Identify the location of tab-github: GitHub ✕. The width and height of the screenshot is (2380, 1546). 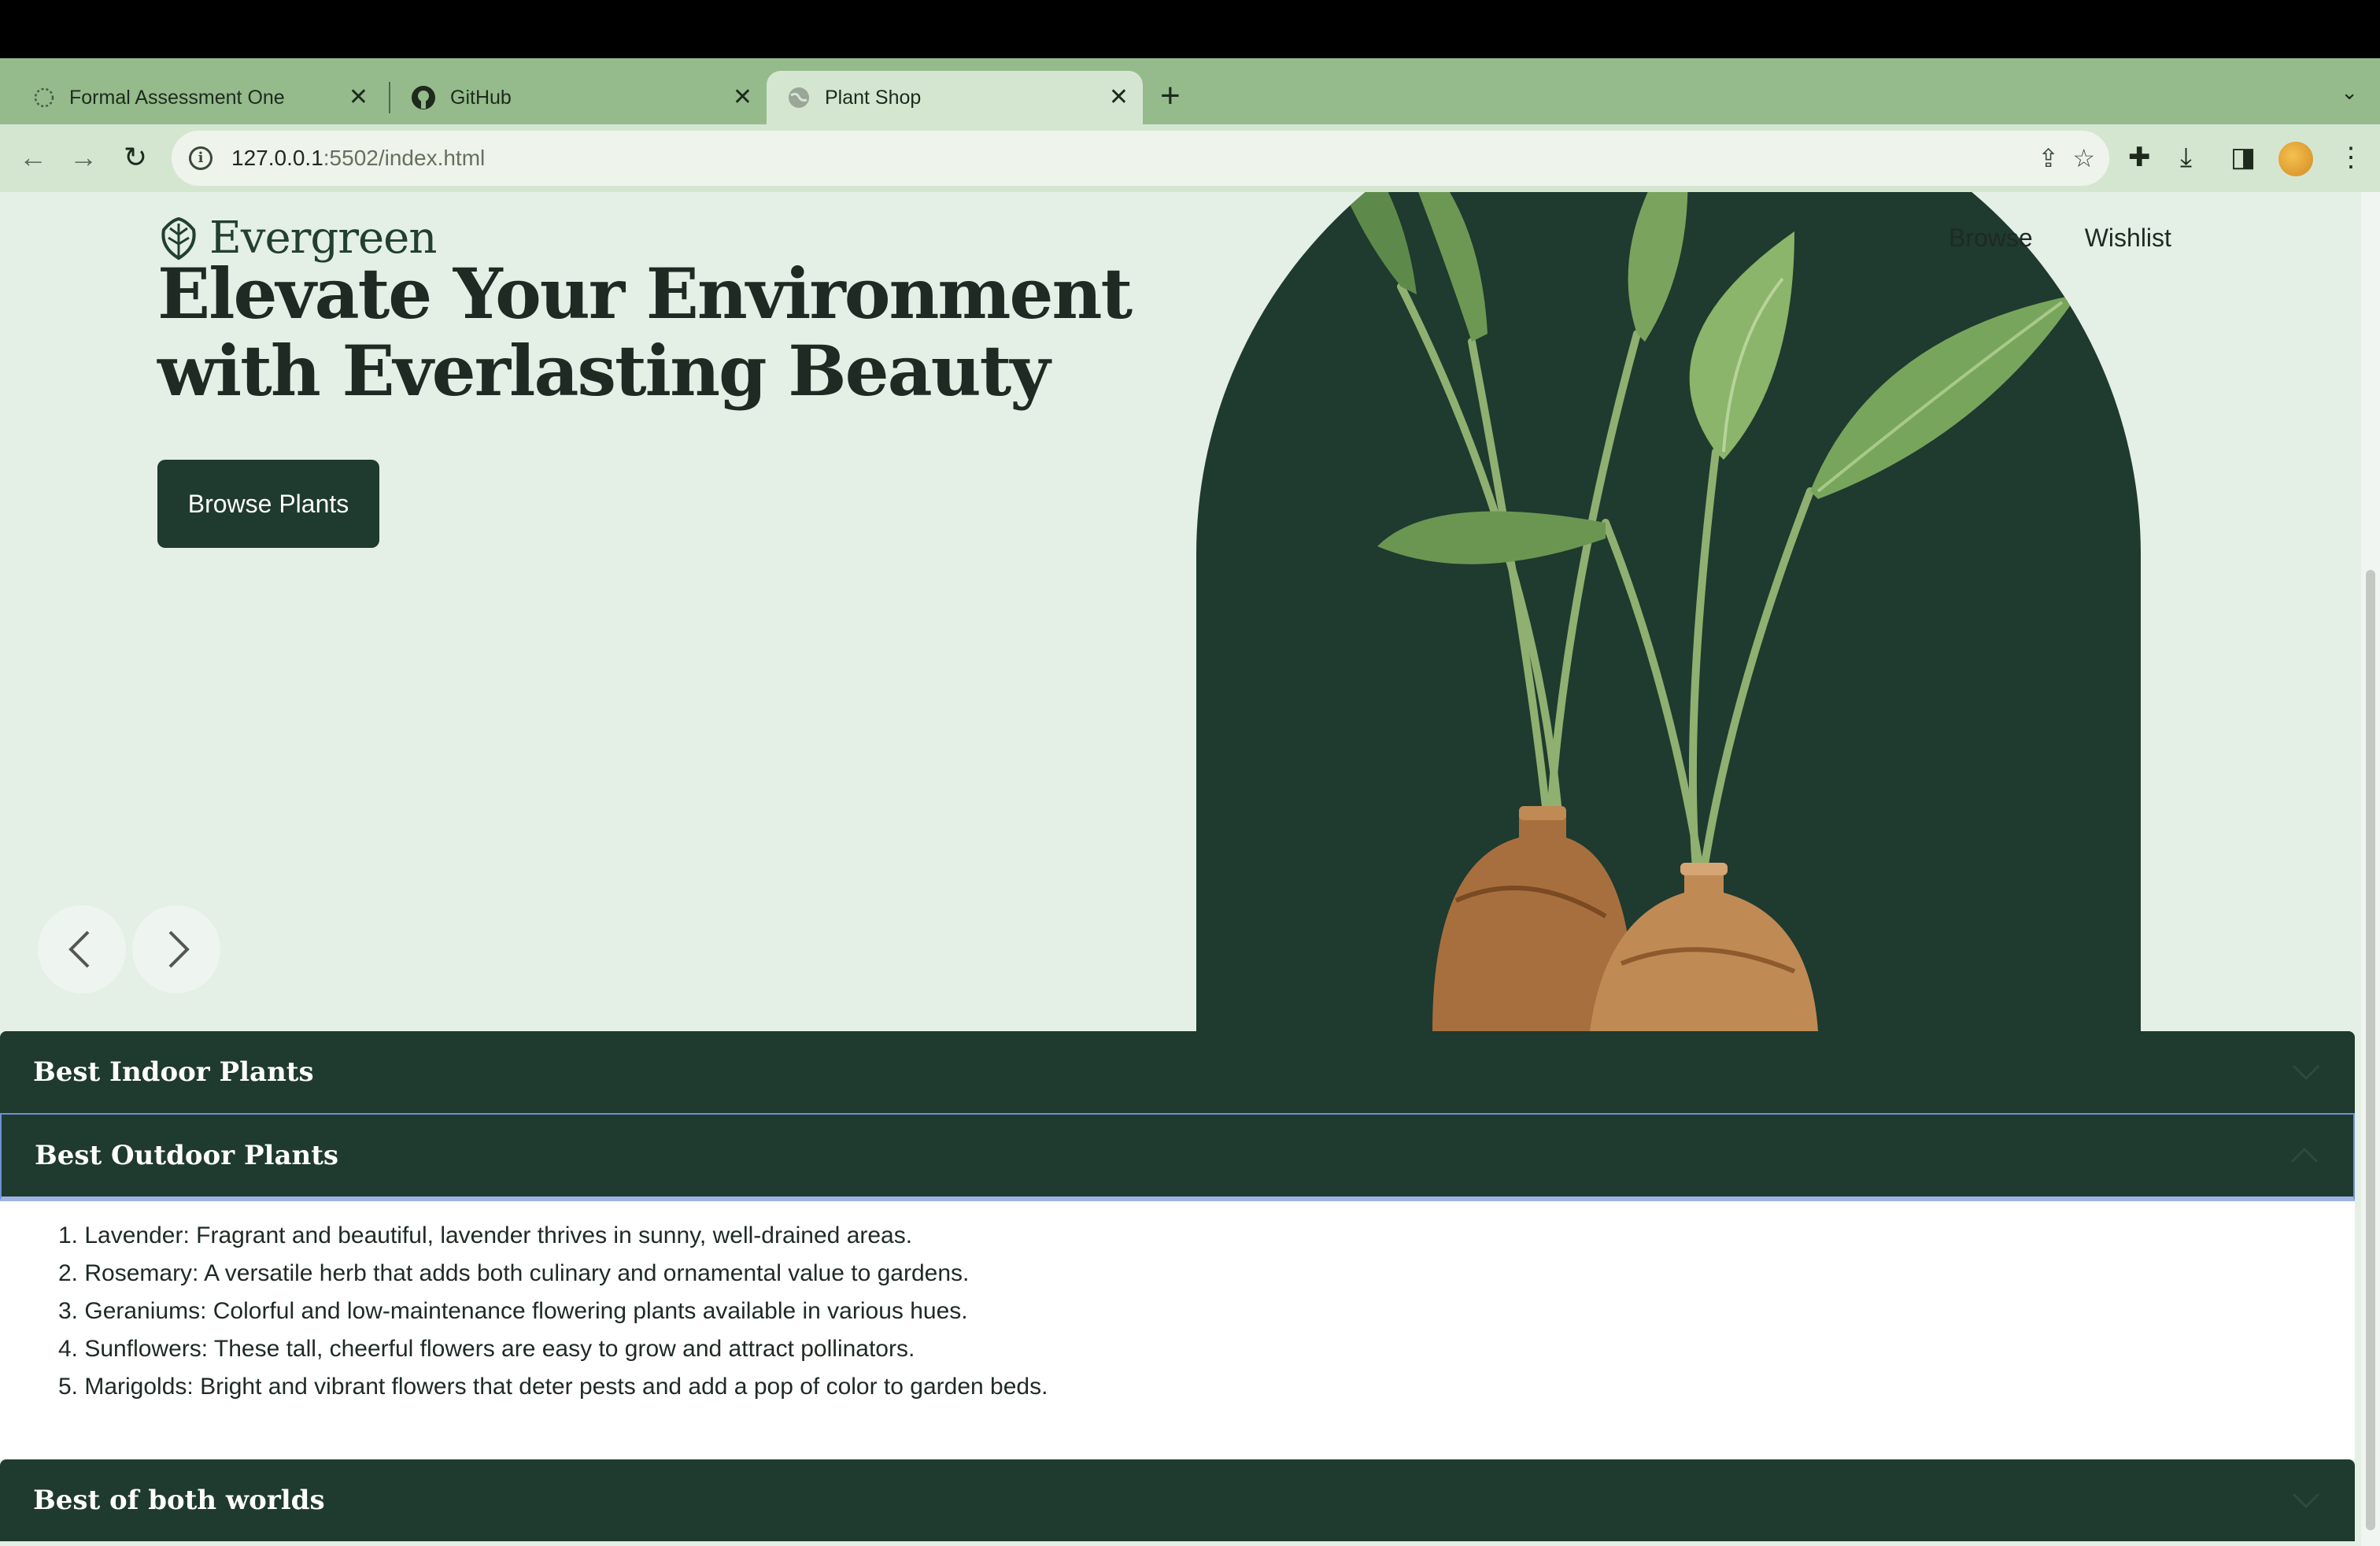
(578, 97).